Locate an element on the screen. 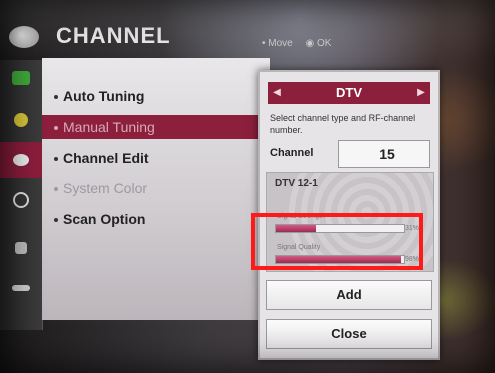 The width and height of the screenshot is (495, 373). menu-item-label: Manual Tuning is located at coordinates (109, 127).